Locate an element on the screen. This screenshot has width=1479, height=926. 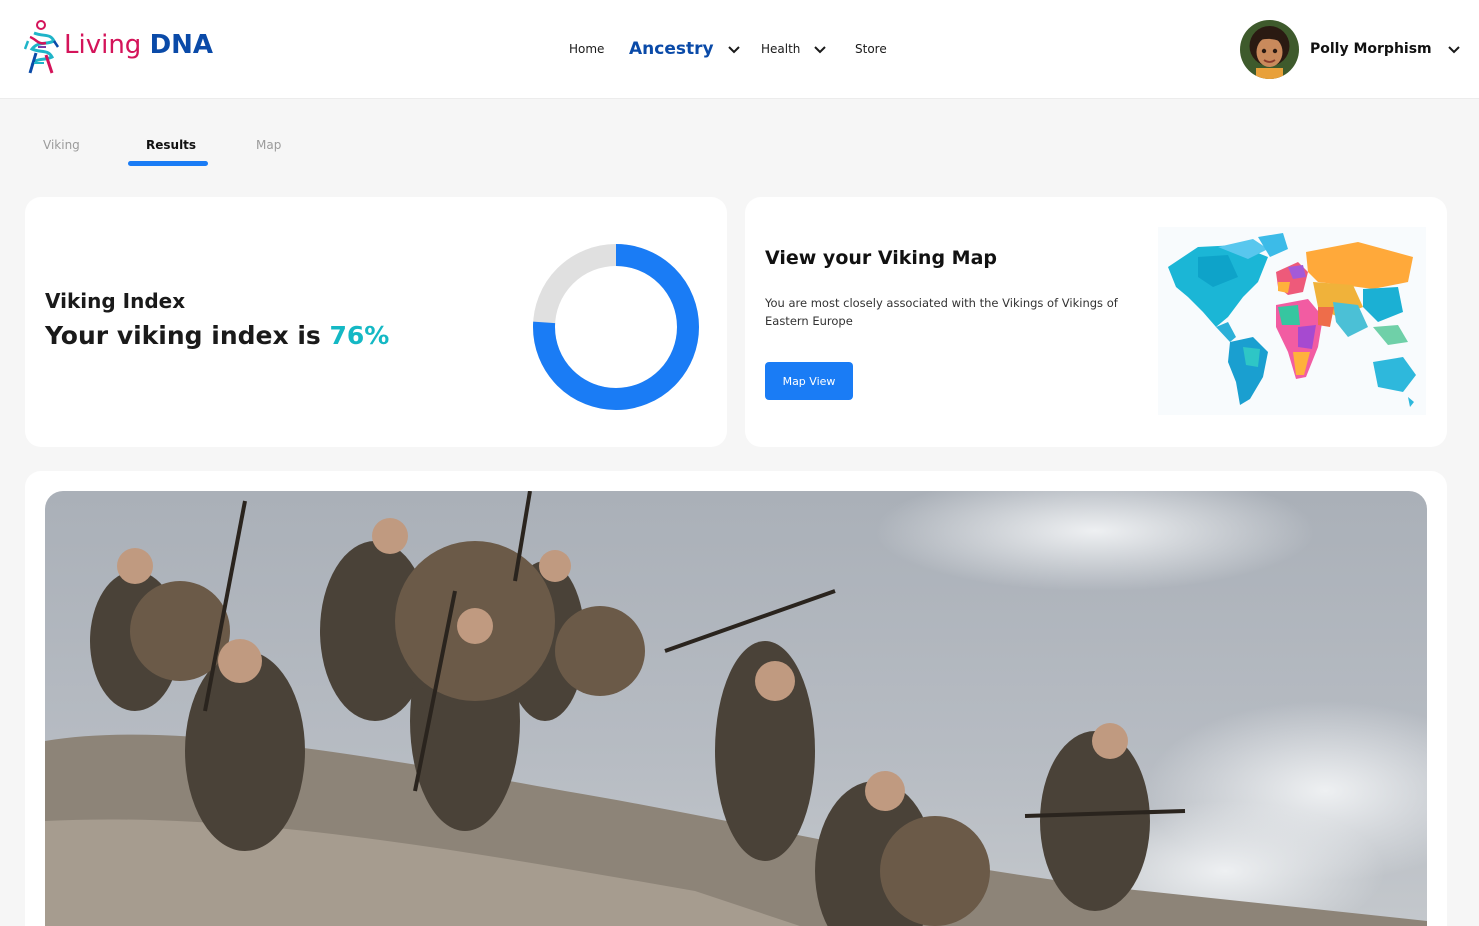
logo-wordmark: Living DNA is located at coordinates (138, 45).